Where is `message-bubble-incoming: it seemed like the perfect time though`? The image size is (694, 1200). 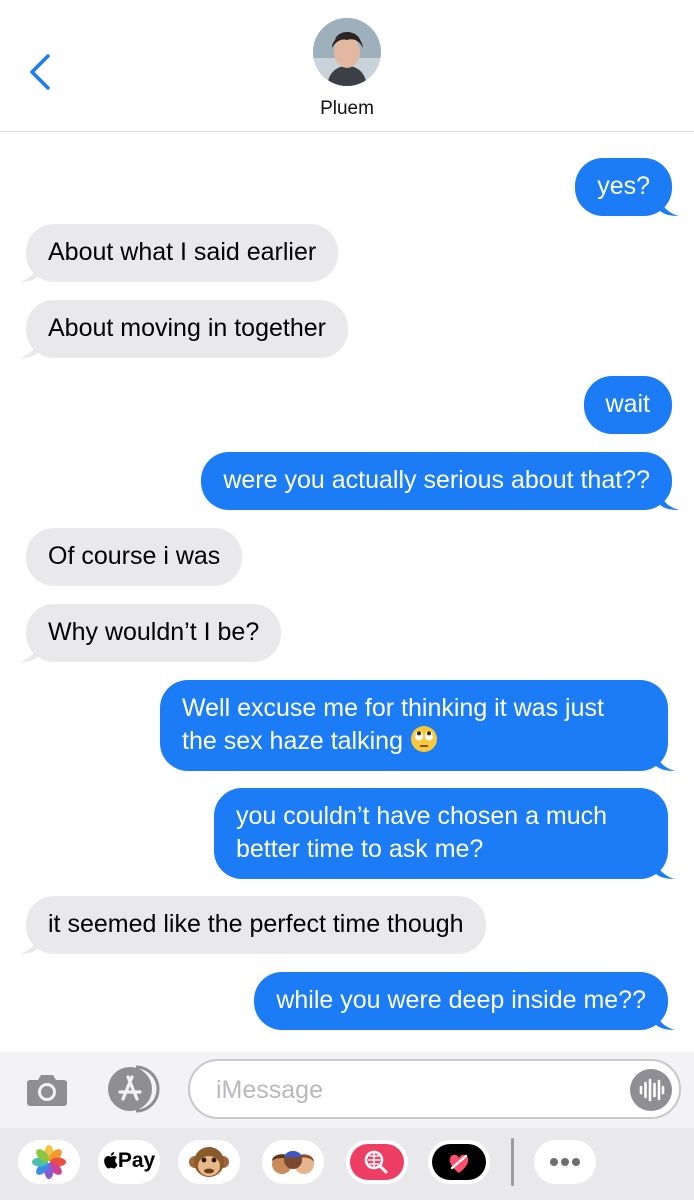
message-bubble-incoming: it seemed like the perfect time though is located at coordinates (252, 925).